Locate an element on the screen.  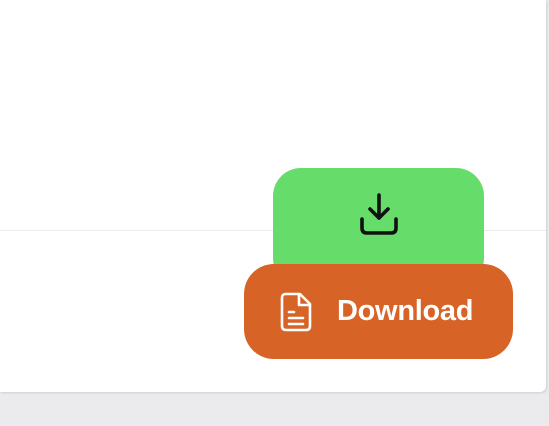
download-tray-icon is located at coordinates (379, 214).